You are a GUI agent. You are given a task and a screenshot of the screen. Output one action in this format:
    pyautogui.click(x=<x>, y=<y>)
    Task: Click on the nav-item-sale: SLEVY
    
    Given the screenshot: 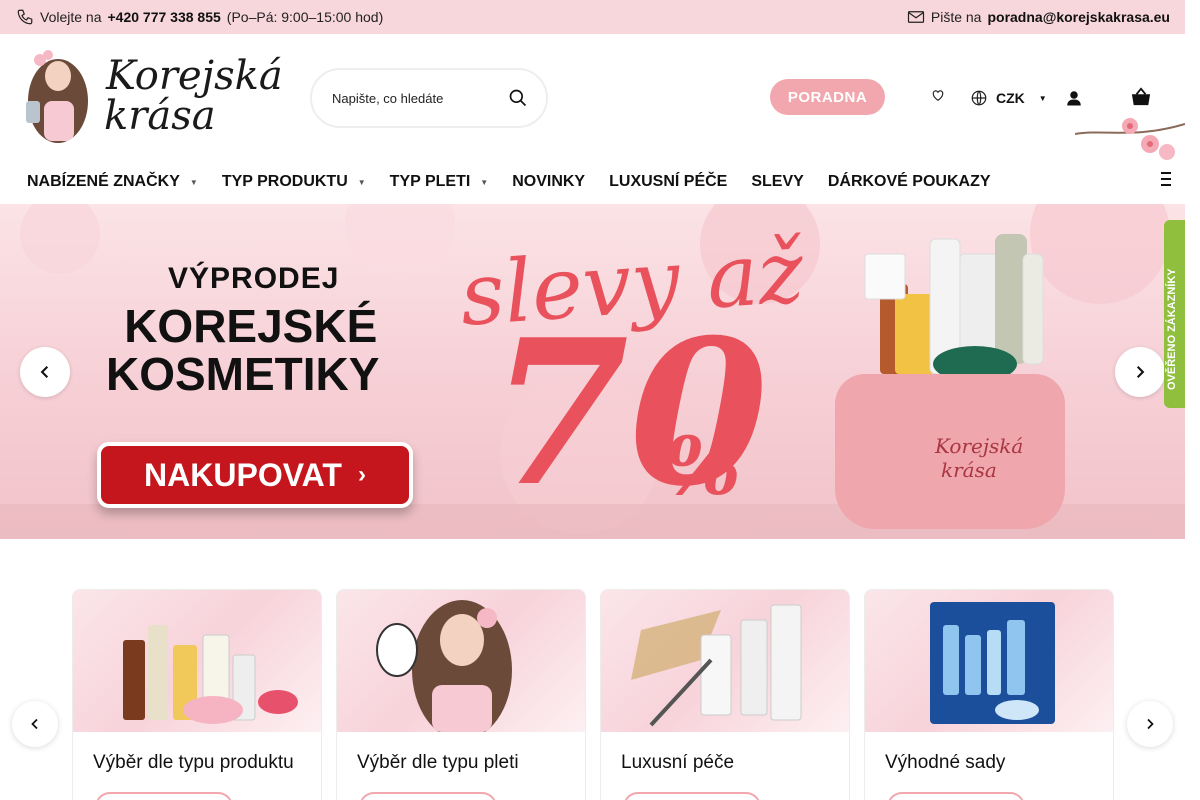 What is the action you would take?
    pyautogui.click(x=777, y=182)
    